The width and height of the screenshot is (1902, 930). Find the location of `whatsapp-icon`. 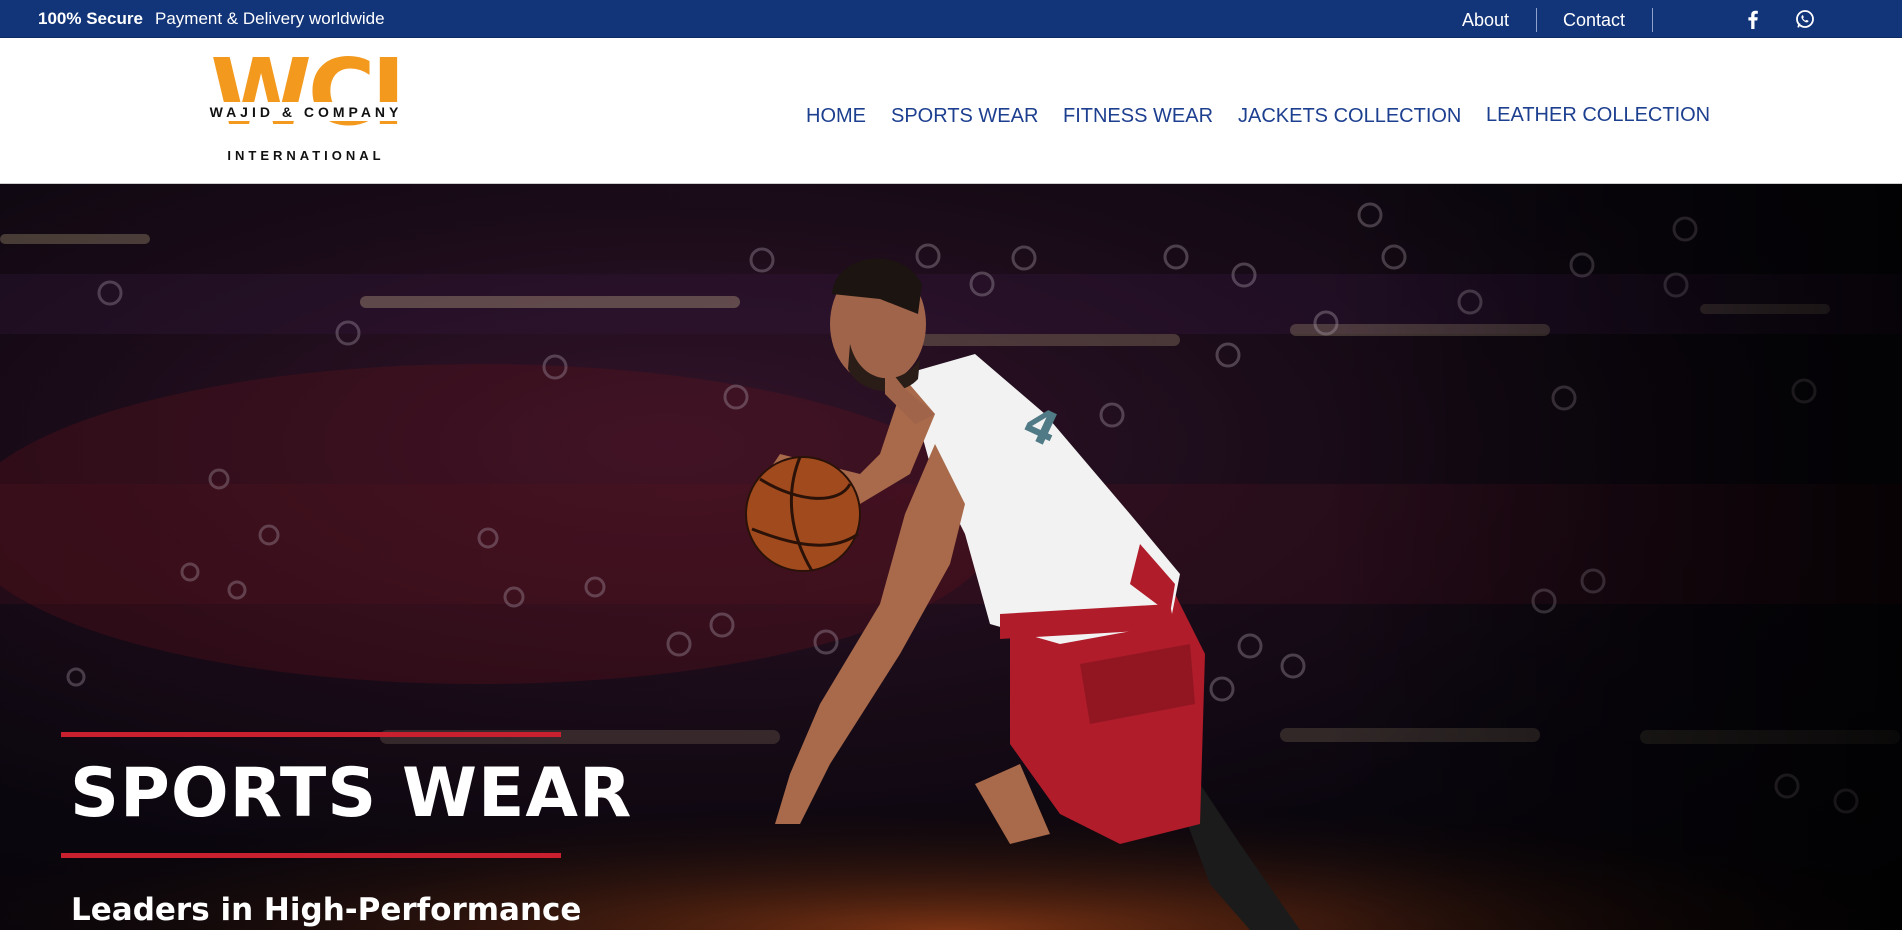

whatsapp-icon is located at coordinates (1805, 19).